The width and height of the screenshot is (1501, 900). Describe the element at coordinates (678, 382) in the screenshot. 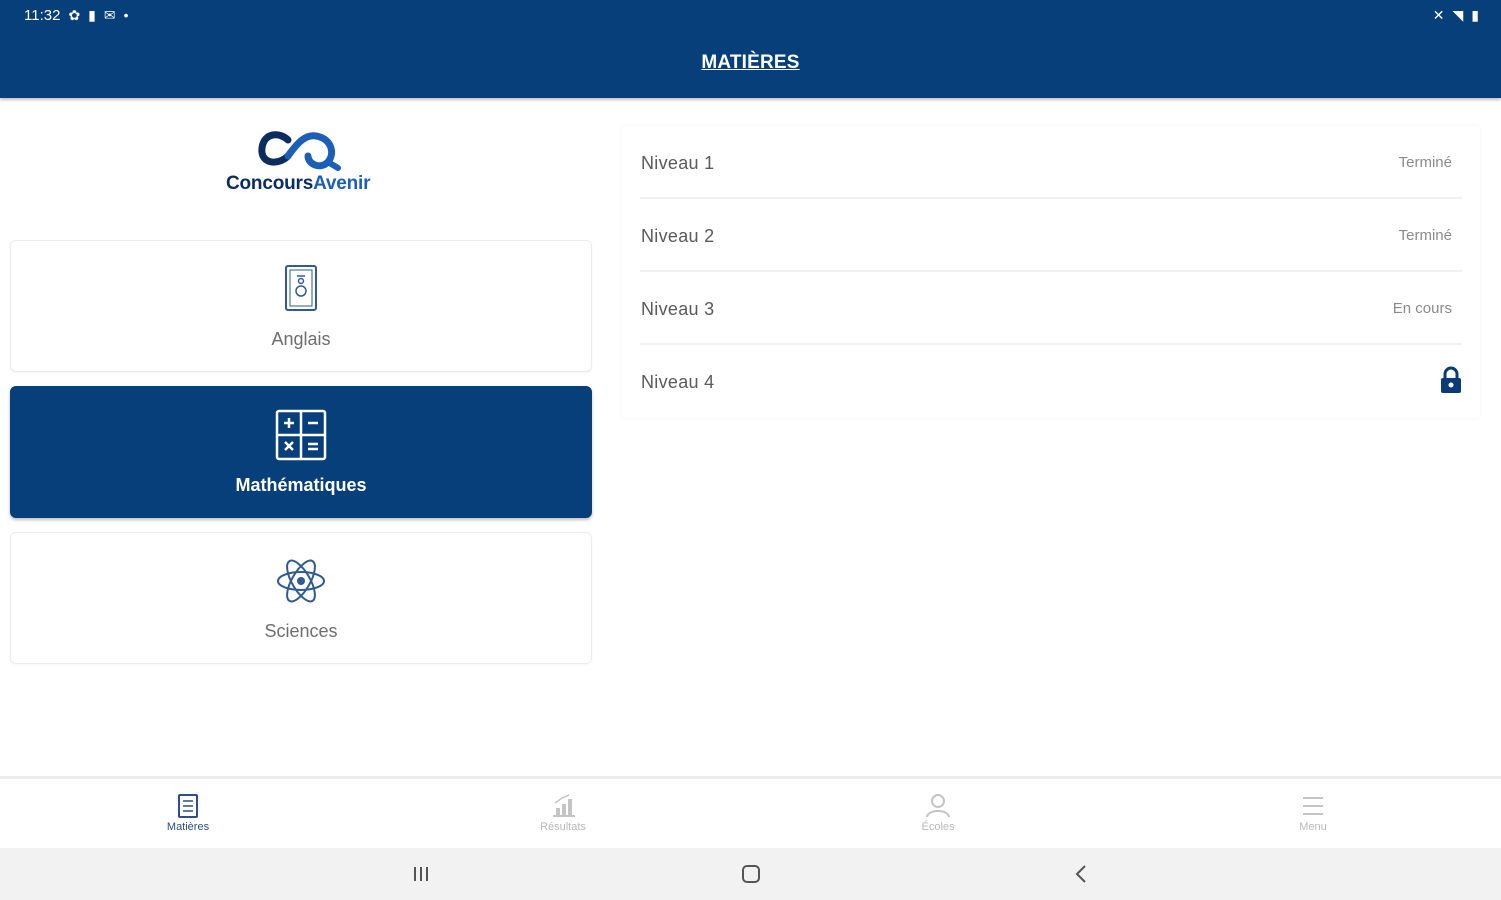

I see `level-name: Niveau 4` at that location.